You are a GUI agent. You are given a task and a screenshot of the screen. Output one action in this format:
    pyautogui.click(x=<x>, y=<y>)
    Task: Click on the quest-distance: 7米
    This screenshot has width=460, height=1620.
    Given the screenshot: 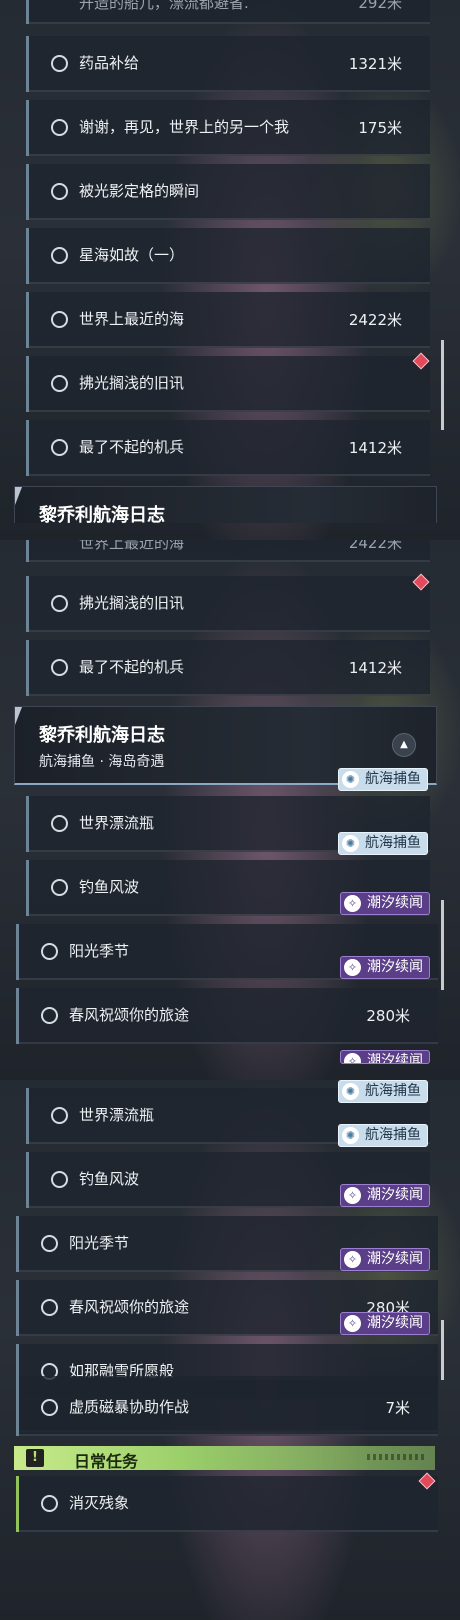 What is the action you would take?
    pyautogui.click(x=397, y=1408)
    